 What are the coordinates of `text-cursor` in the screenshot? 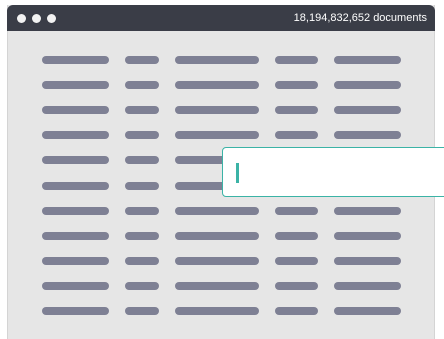 It's located at (237, 173).